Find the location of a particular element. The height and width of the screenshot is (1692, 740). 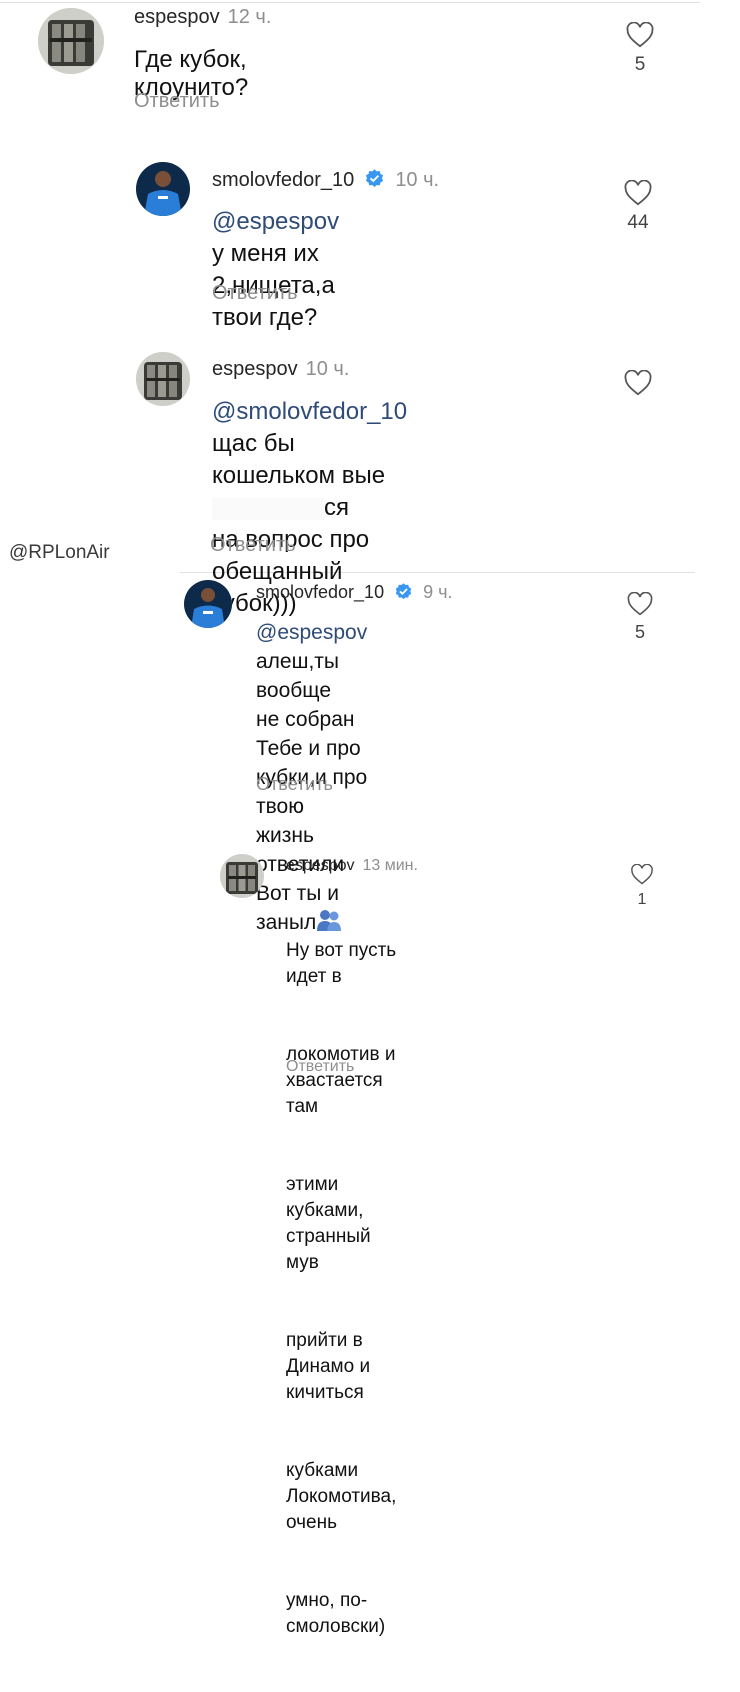

like-button is located at coordinates (638, 386).